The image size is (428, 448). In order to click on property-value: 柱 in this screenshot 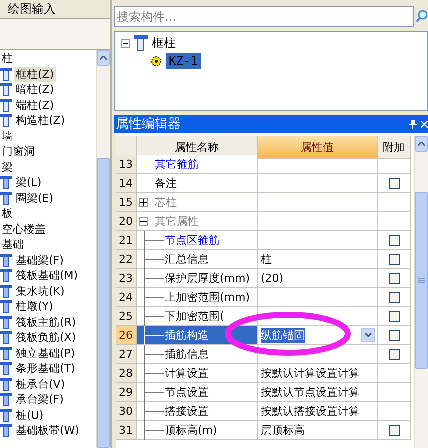, I will do `click(266, 259)`.